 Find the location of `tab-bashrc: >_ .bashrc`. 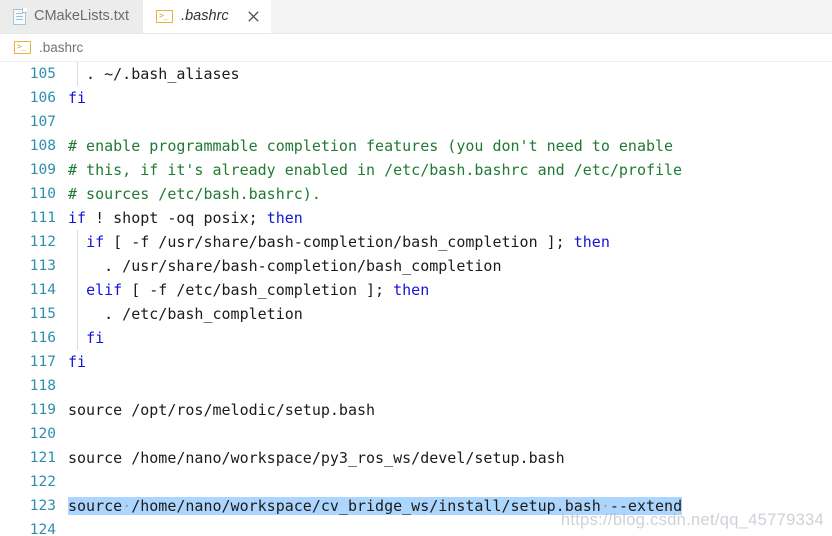

tab-bashrc: >_ .bashrc is located at coordinates (207, 16).